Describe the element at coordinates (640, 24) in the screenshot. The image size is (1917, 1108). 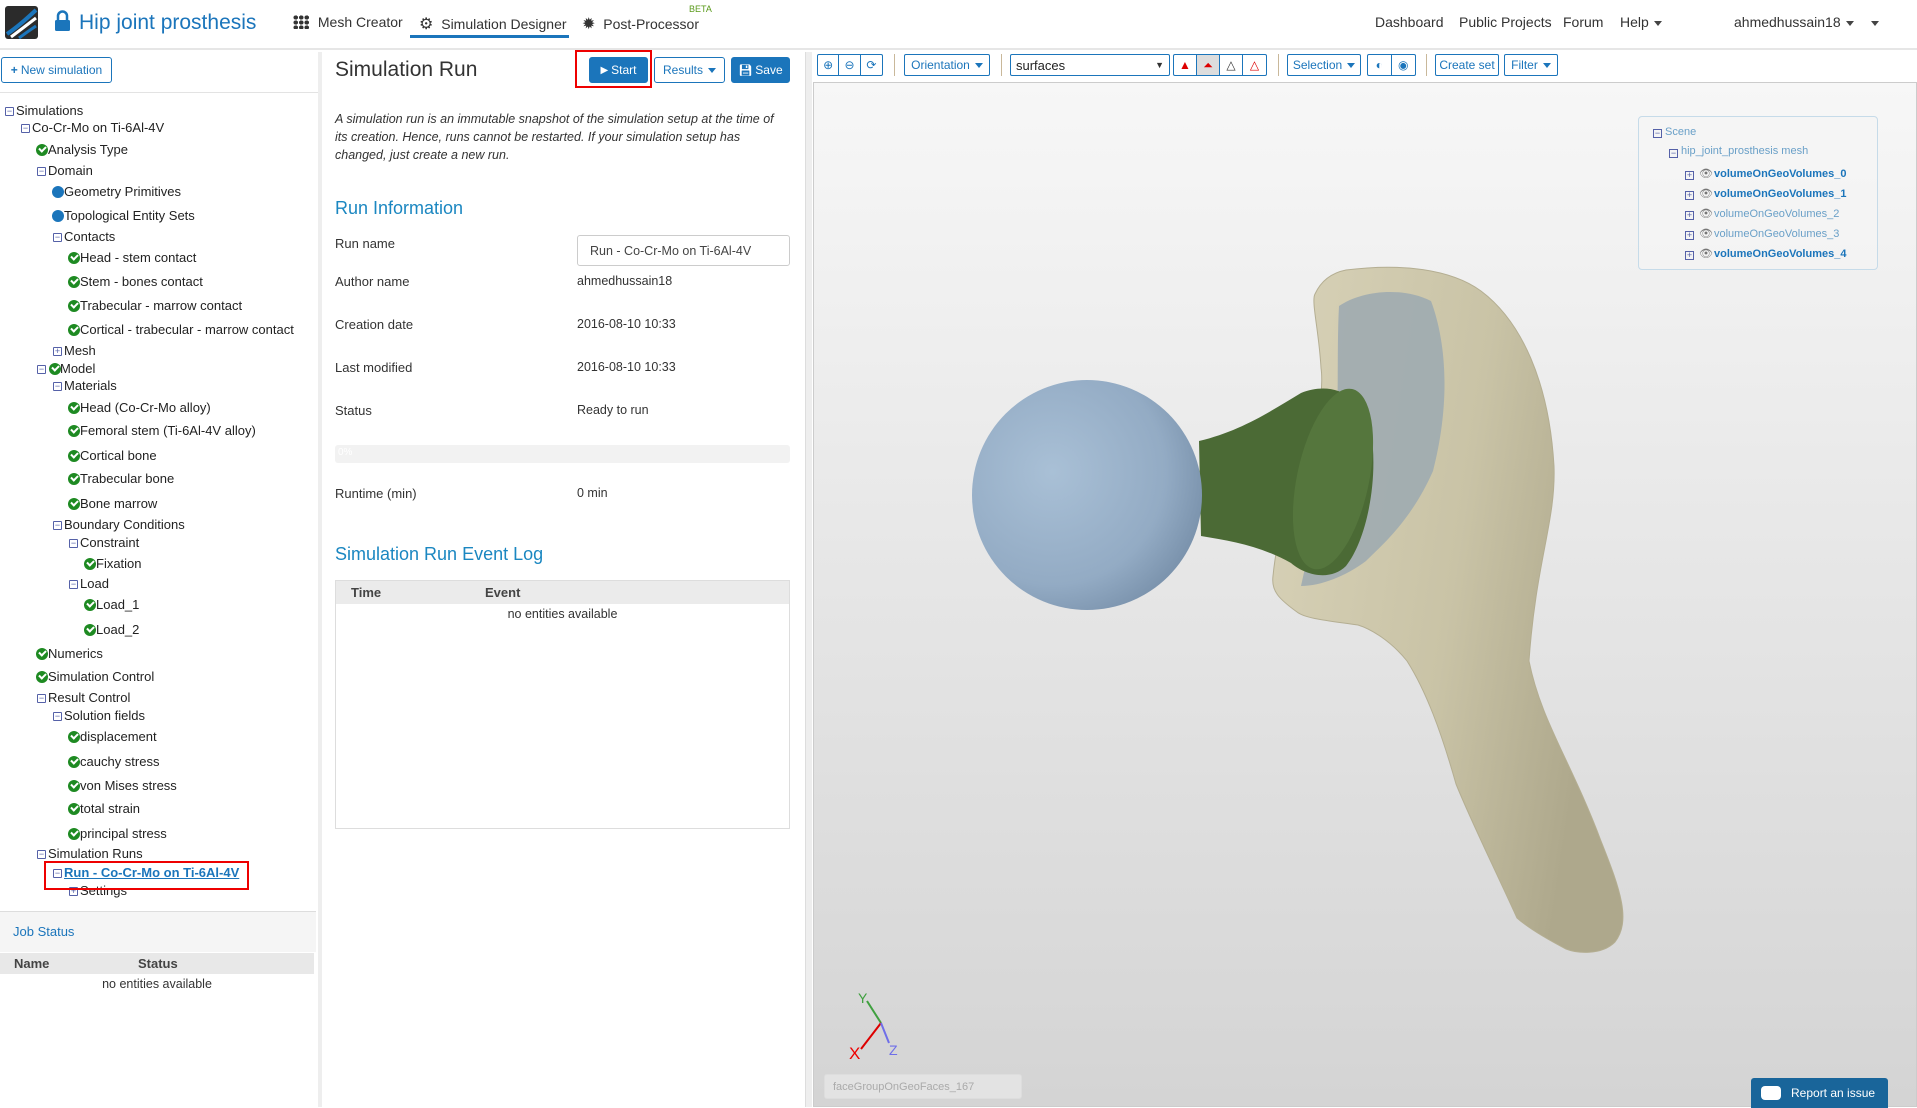
I see `tab-post-processor: ✹ Post-Processor` at that location.